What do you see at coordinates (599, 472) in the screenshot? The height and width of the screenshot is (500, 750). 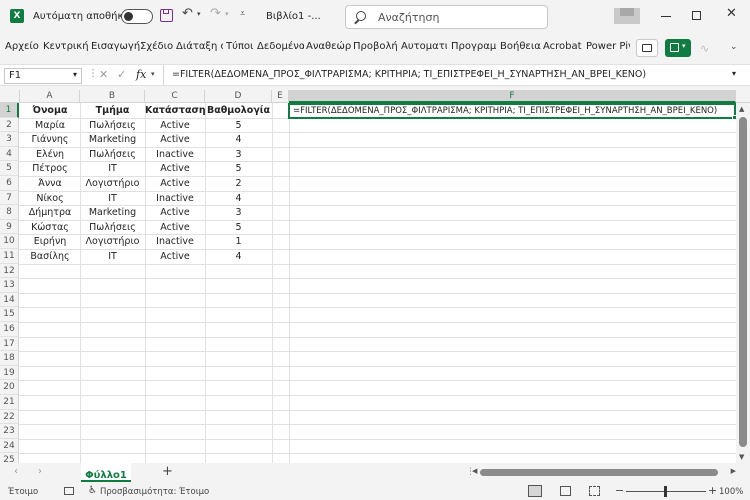 I see `horizontal-scroll-thumb` at bounding box center [599, 472].